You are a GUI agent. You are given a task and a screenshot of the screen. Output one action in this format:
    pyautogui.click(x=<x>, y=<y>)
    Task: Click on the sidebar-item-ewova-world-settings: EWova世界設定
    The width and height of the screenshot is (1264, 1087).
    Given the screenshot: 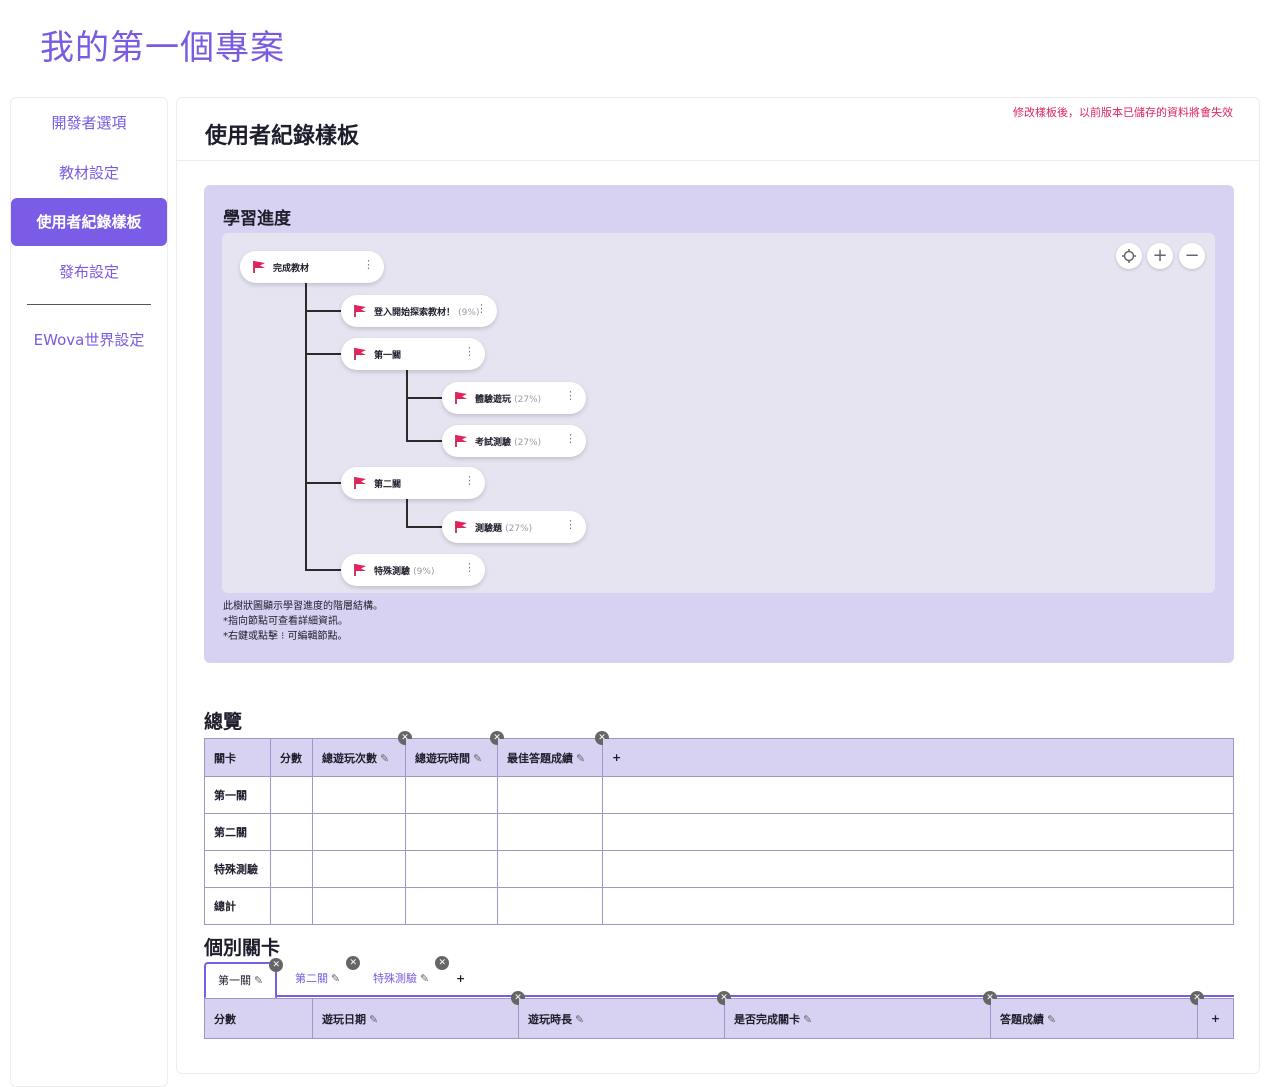 What is the action you would take?
    pyautogui.click(x=89, y=340)
    